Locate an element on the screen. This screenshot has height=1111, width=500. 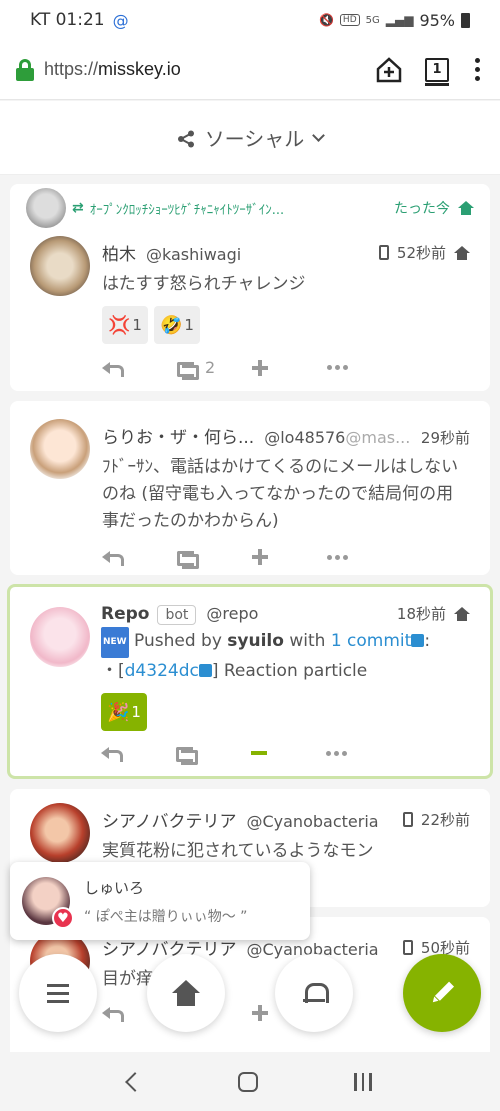
renote-button: 2 is located at coordinates (214, 369).